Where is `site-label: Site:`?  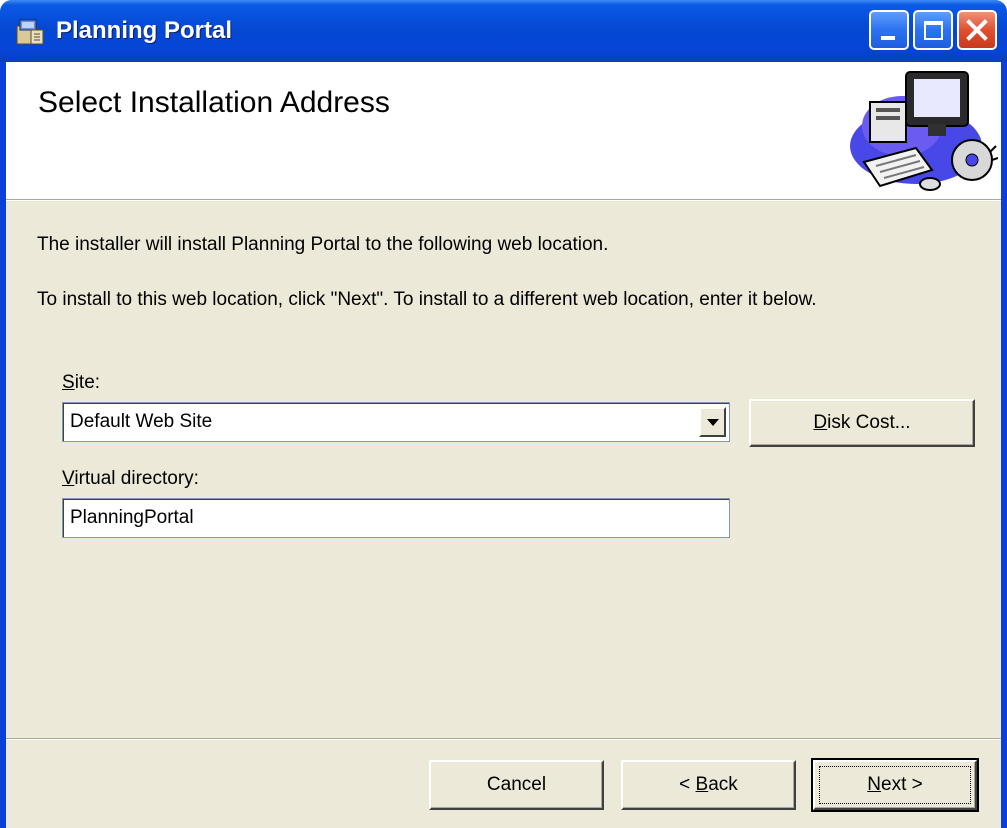 site-label: Site: is located at coordinates (81, 383).